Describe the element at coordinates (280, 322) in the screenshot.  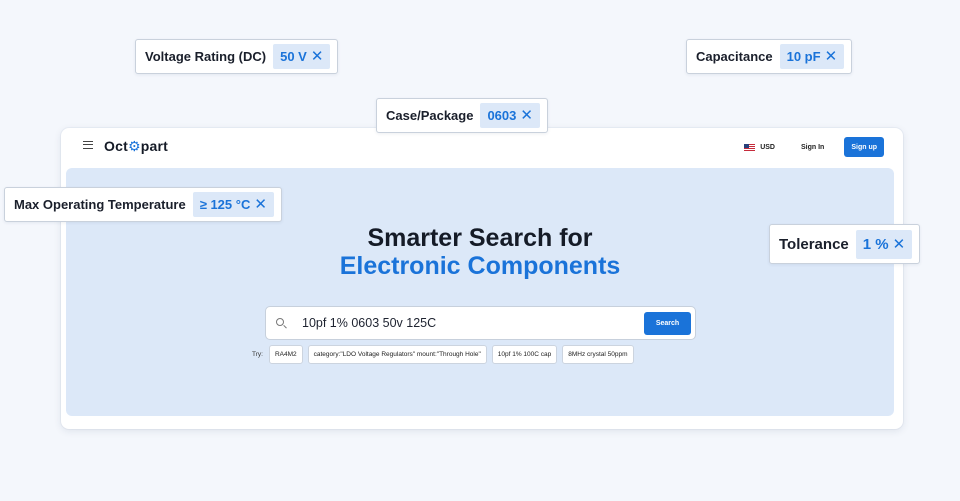
I see `search-icon` at that location.